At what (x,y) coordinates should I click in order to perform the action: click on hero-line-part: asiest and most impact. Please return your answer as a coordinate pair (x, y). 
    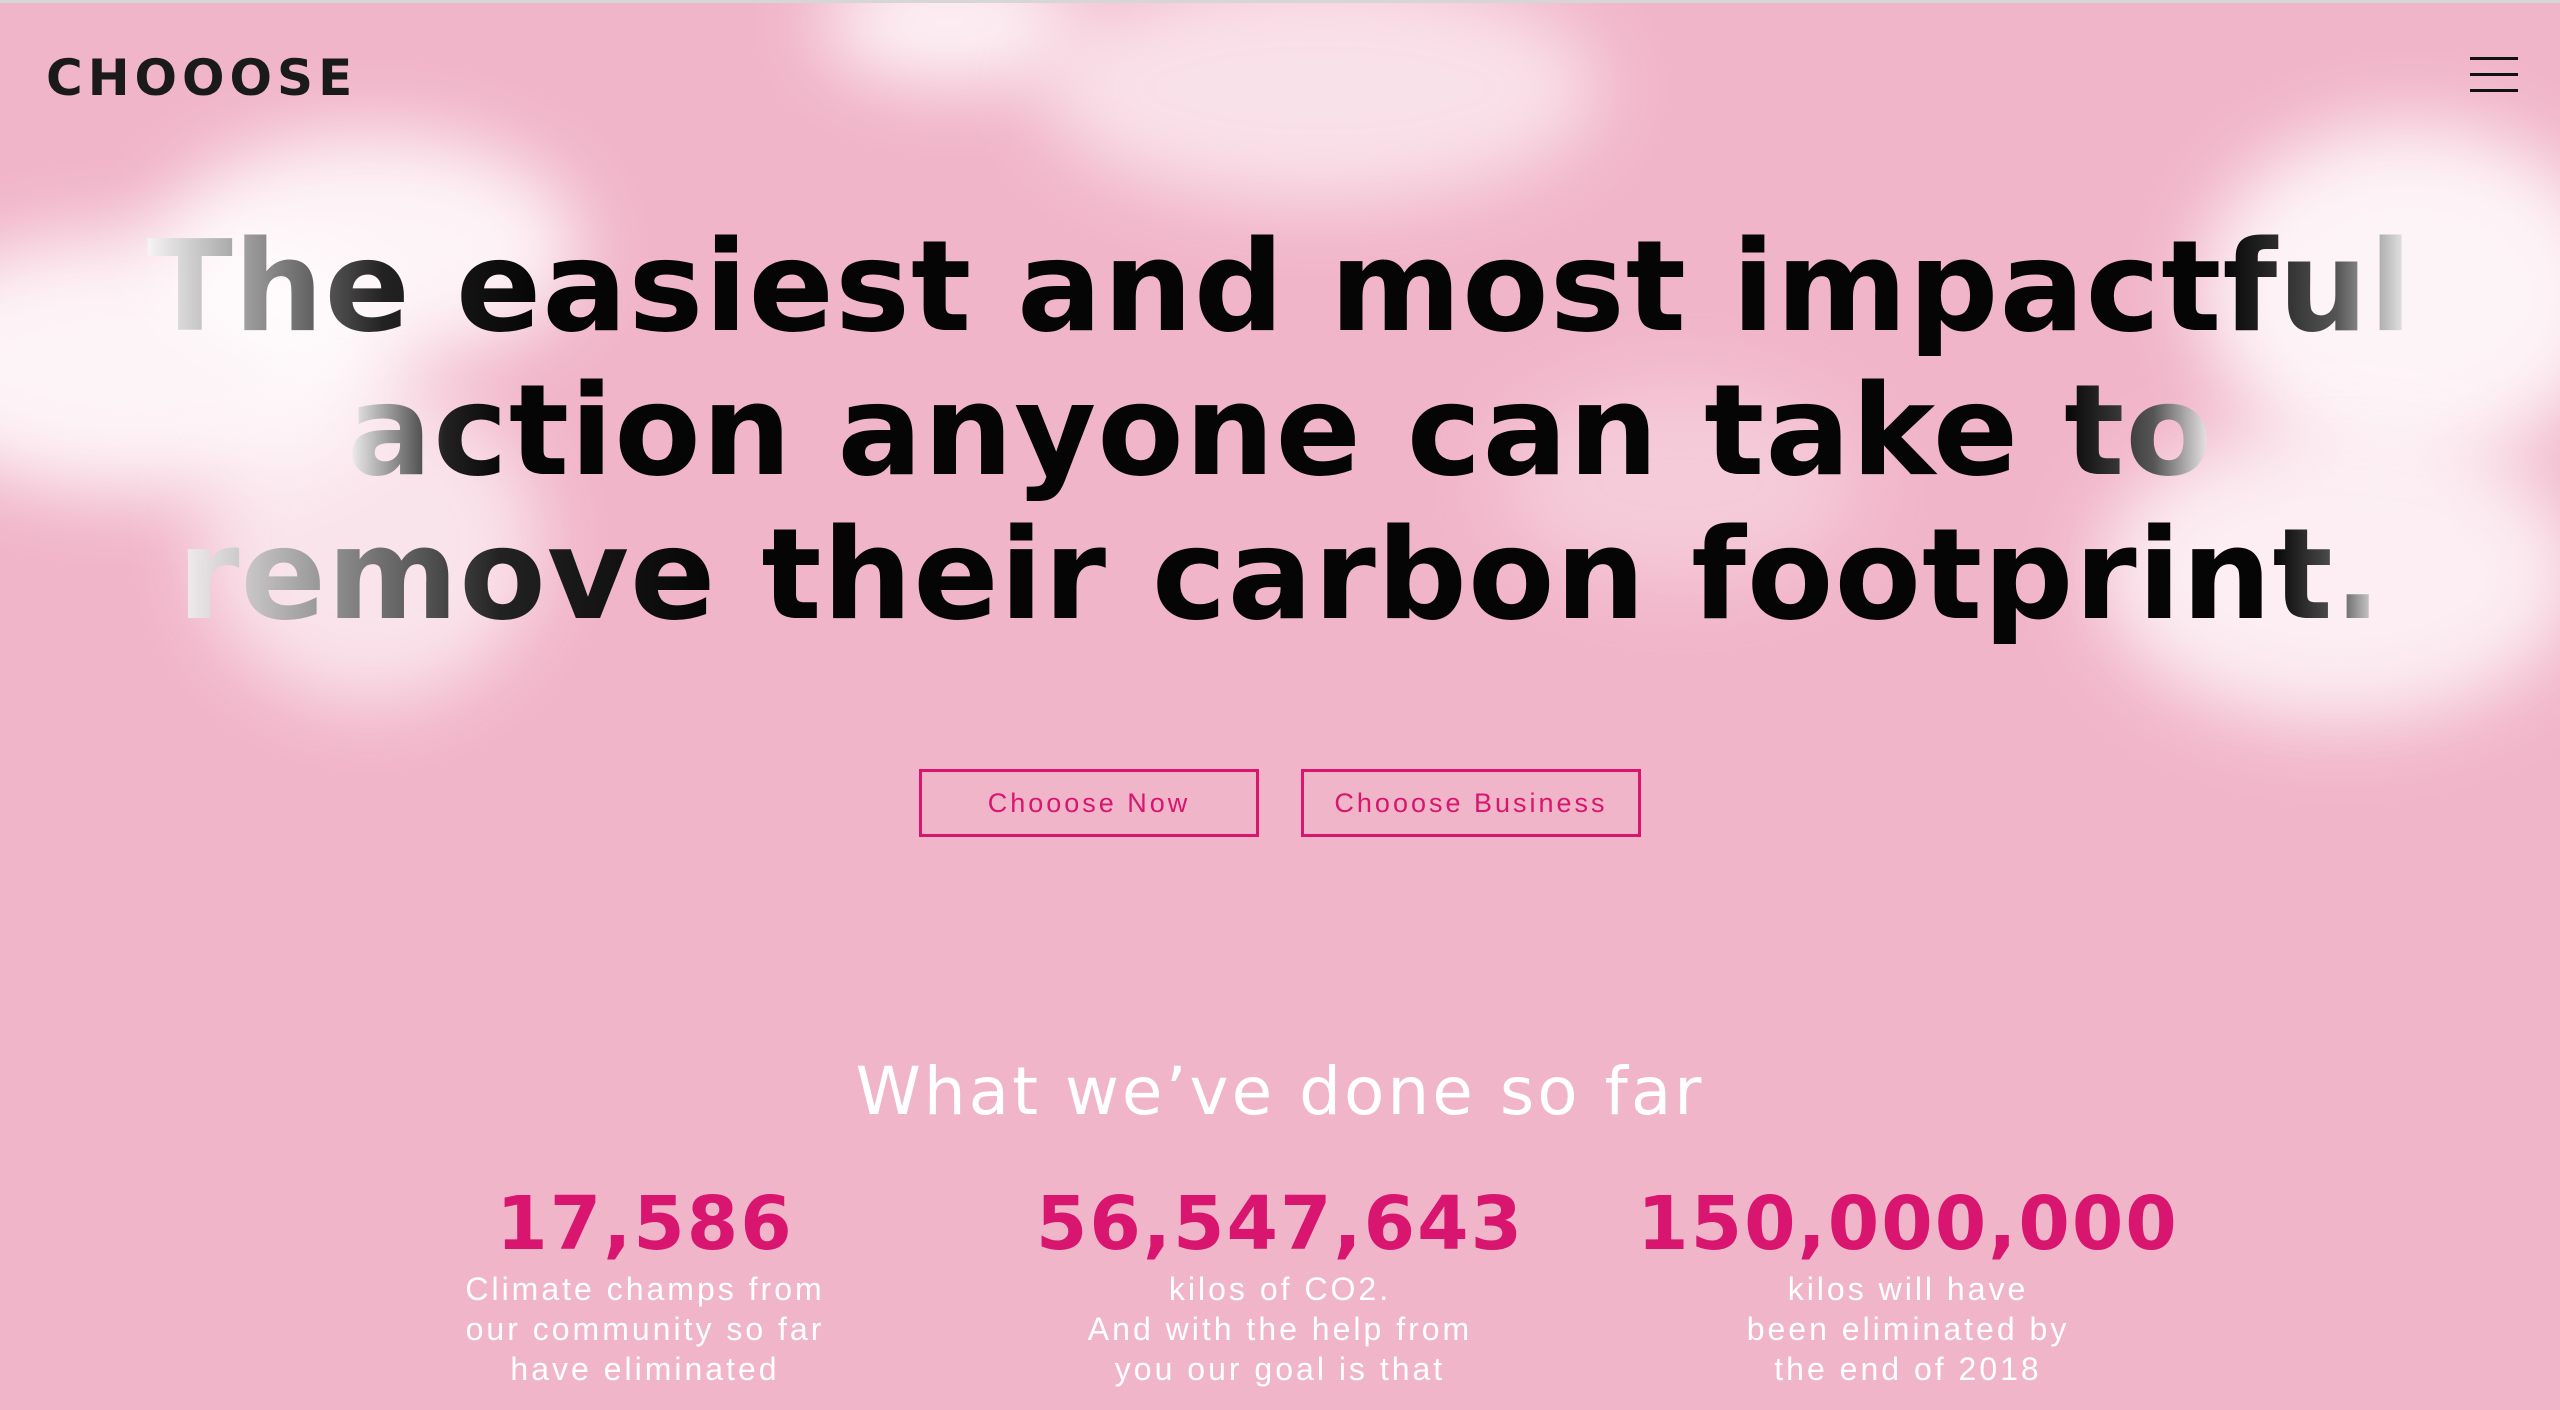
    Looking at the image, I should click on (1382, 286).